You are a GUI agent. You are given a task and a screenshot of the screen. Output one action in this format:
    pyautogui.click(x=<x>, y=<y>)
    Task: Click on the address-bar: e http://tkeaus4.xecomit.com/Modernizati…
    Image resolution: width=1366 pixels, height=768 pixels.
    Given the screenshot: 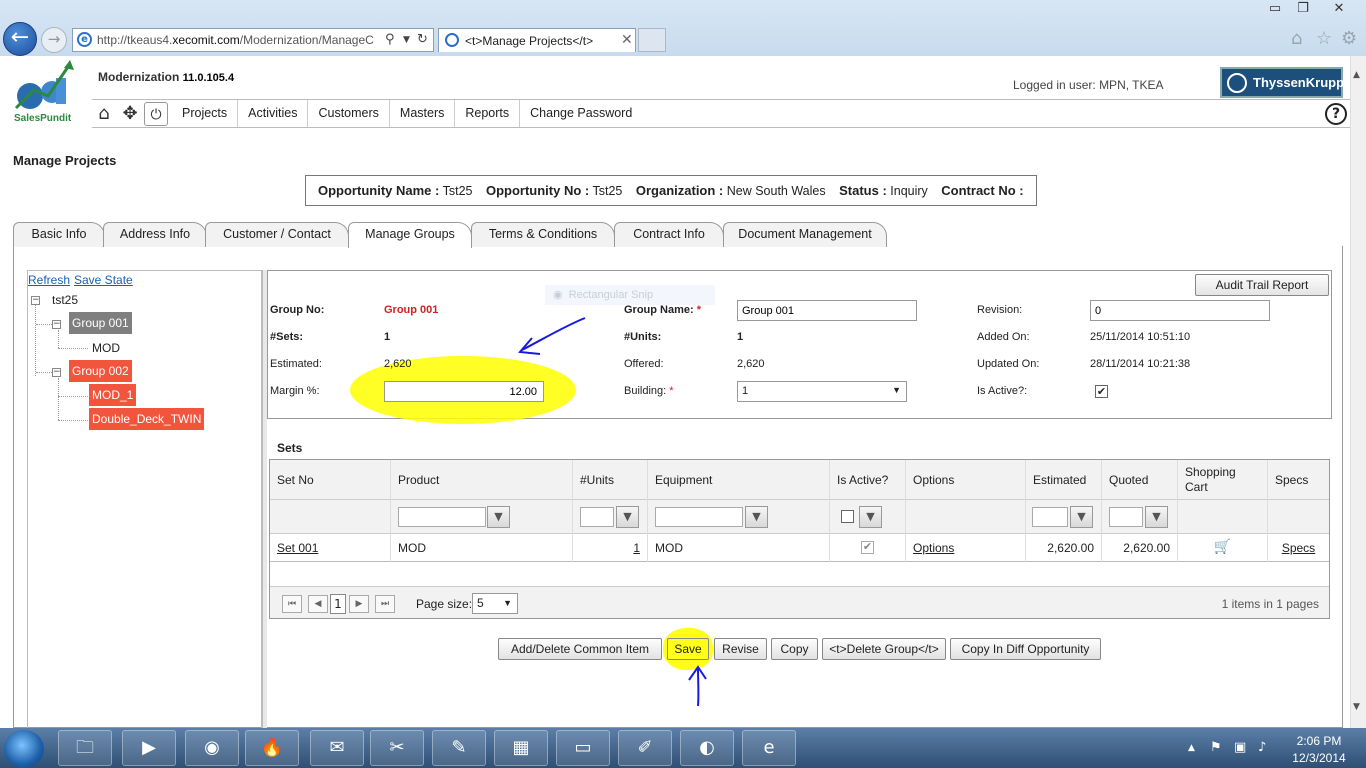 What is the action you would take?
    pyautogui.click(x=253, y=40)
    